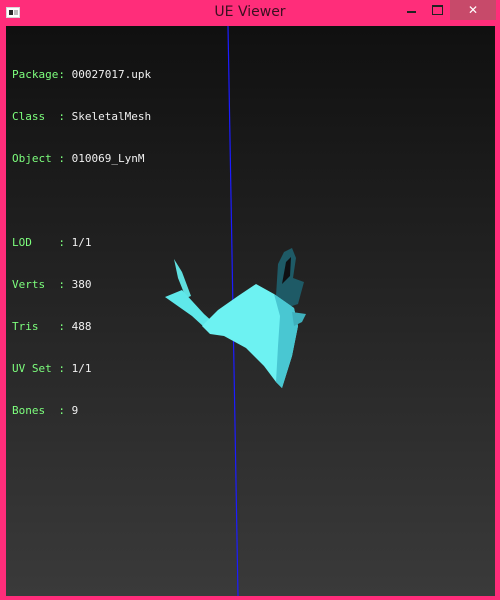 The height and width of the screenshot is (600, 500). Describe the element at coordinates (82, 74) in the screenshot. I see `info-package: Package: 00027017.upk` at that location.